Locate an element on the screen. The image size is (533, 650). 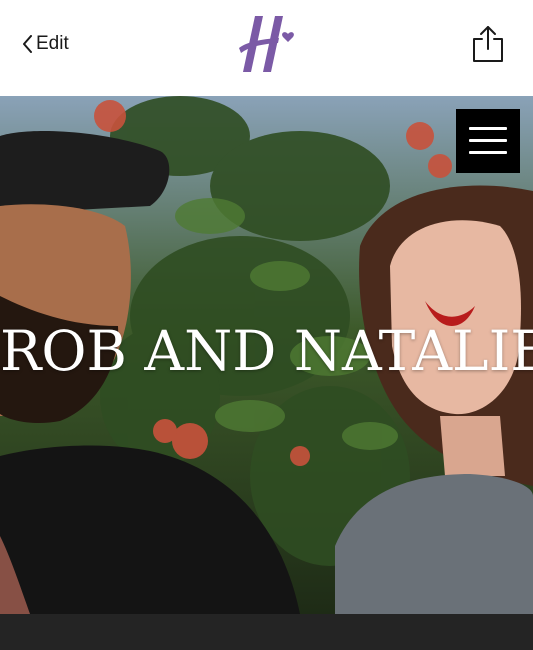
hamburger-menu-button is located at coordinates (488, 141).